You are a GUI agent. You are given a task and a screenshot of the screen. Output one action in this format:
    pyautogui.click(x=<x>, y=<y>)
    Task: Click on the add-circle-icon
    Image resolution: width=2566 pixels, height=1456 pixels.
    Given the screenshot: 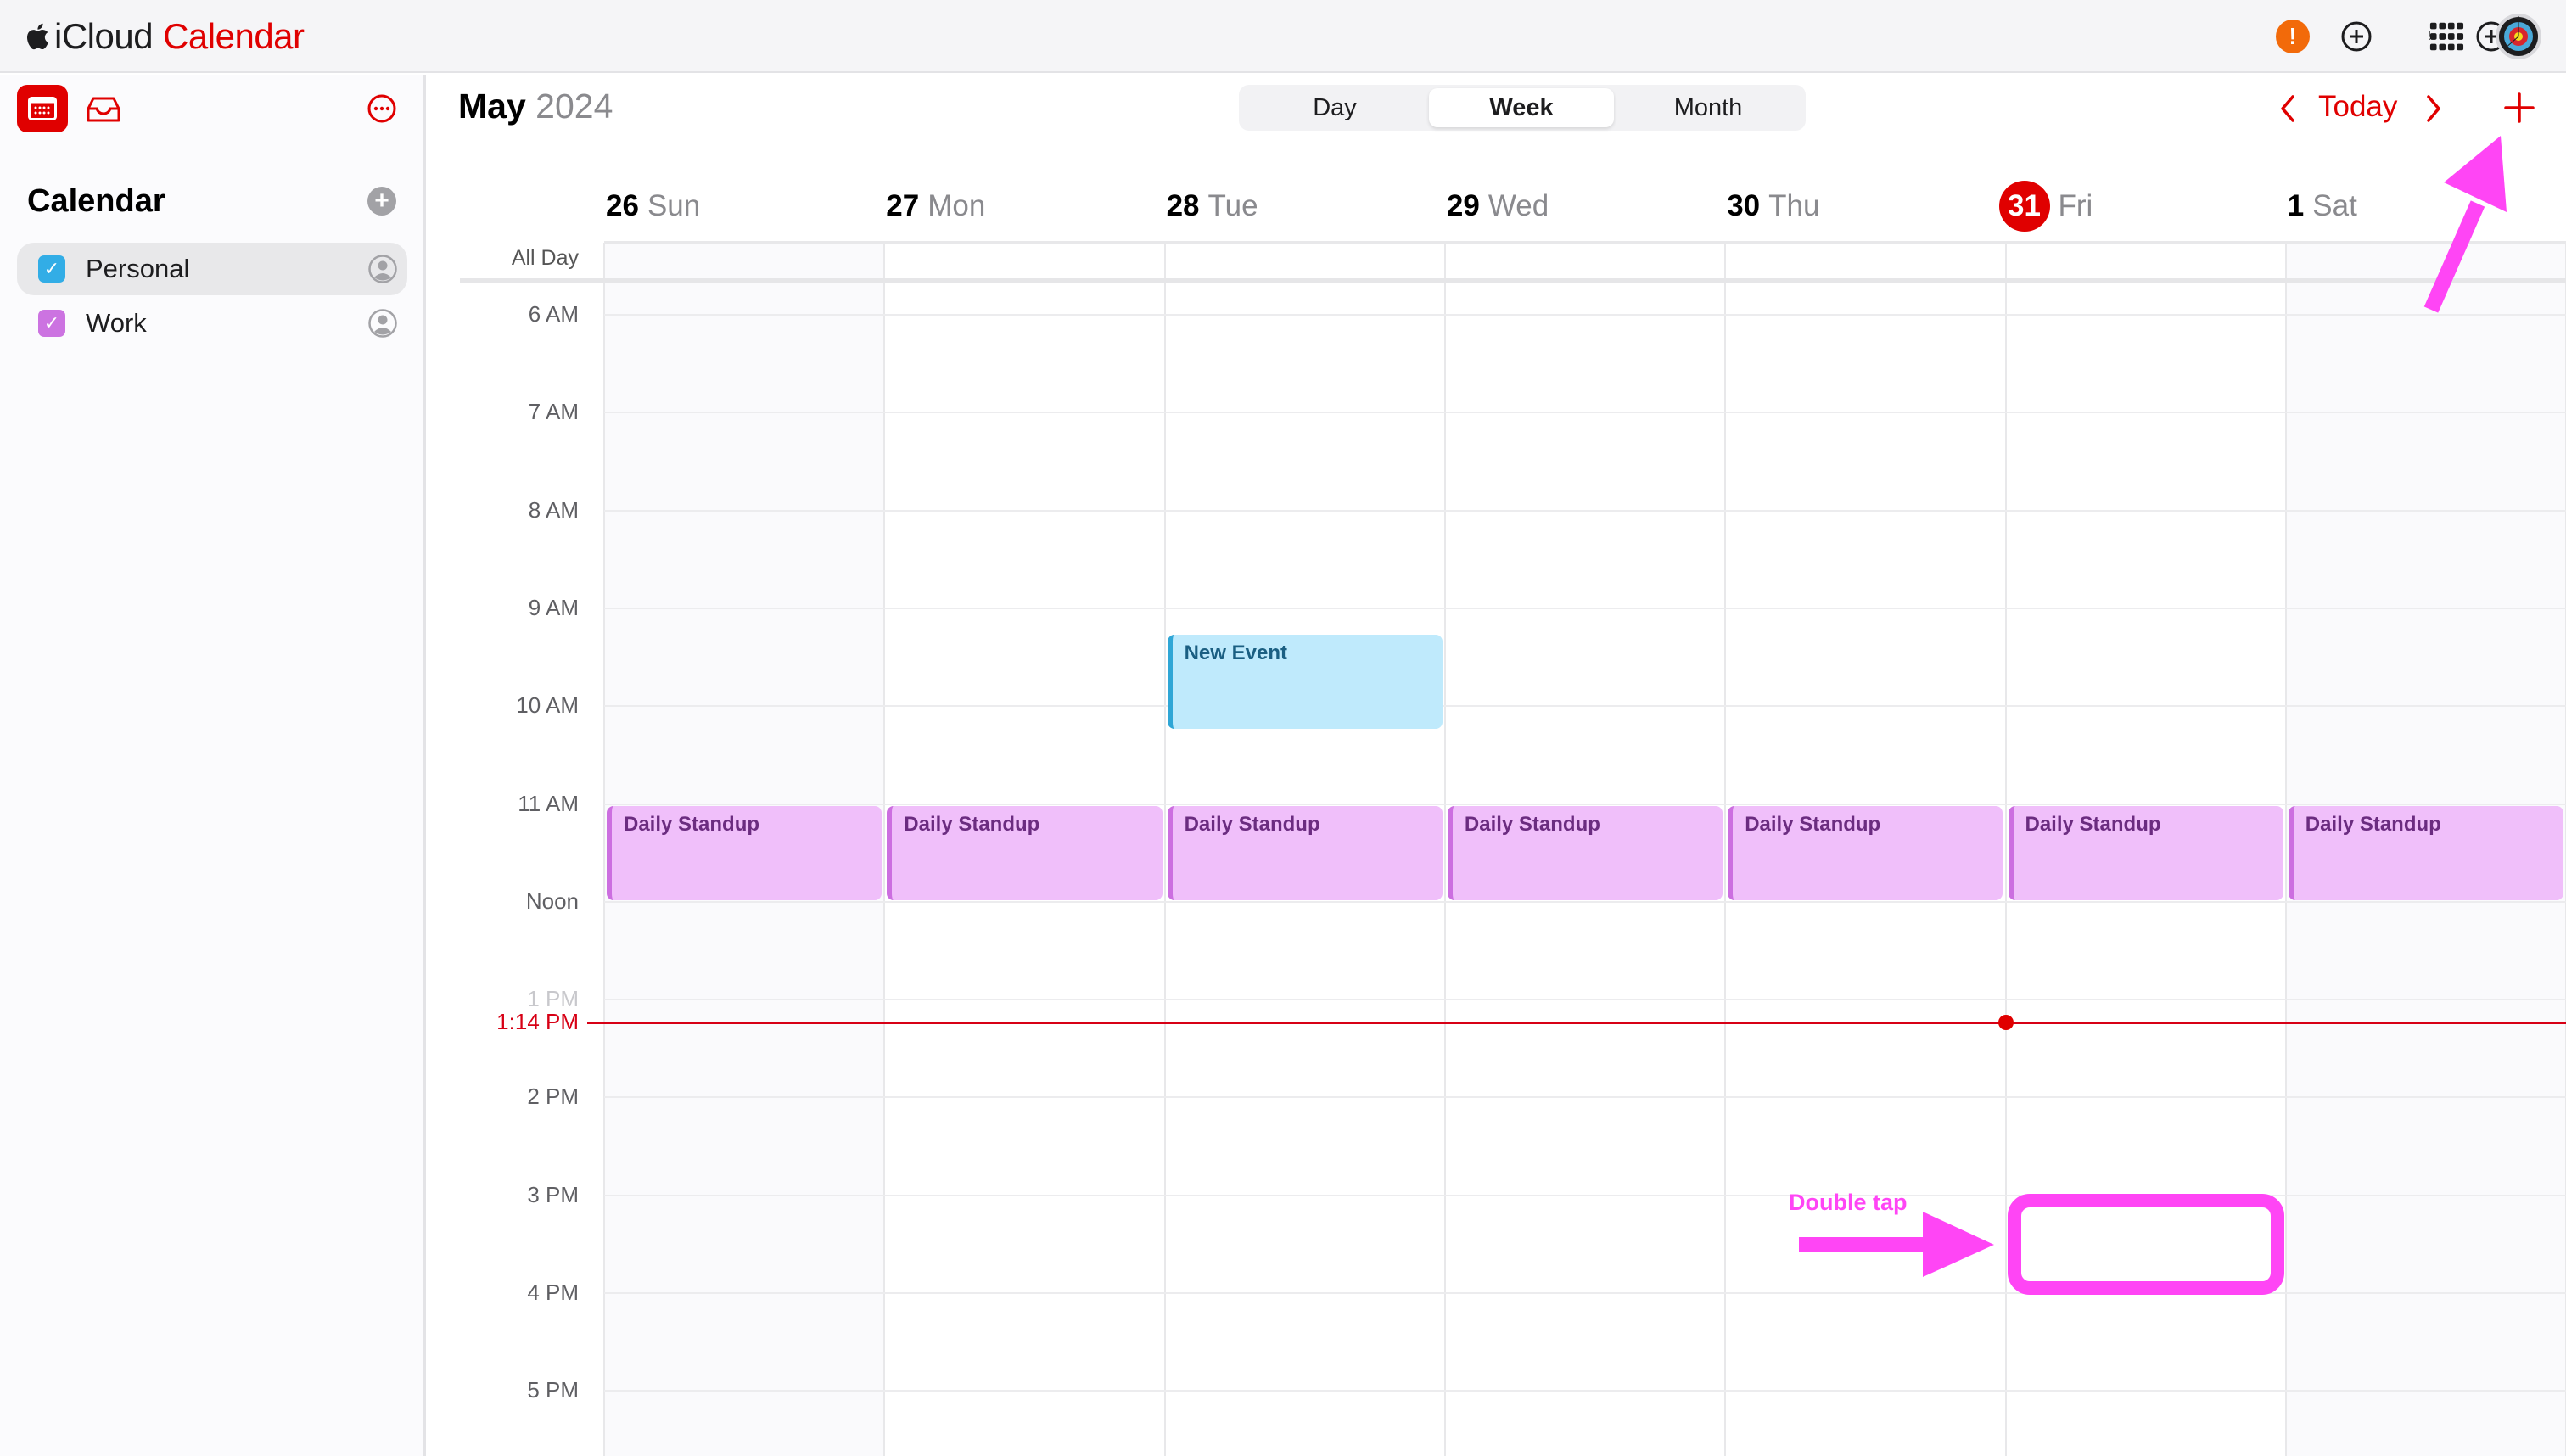 What is the action you would take?
    pyautogui.click(x=2356, y=37)
    